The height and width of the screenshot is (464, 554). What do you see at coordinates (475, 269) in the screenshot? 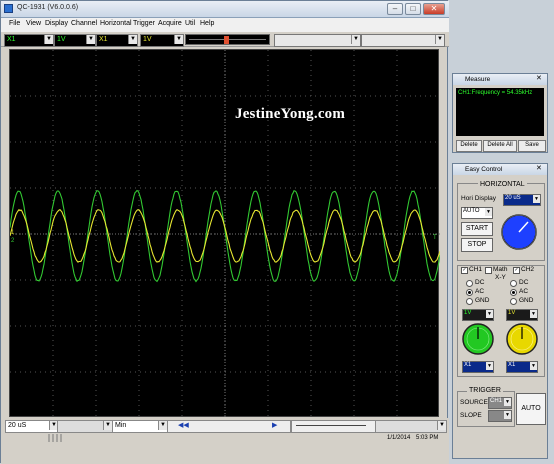
I see `ch1-label: CH1` at bounding box center [475, 269].